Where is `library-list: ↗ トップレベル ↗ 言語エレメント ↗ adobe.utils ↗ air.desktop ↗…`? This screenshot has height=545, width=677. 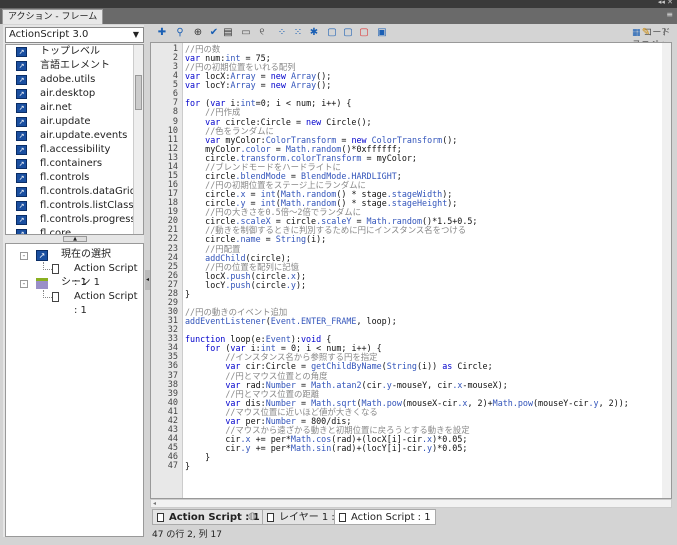
library-list: ↗ トップレベル ↗ 言語エレメント ↗ adobe.utils ↗ air.desktop ↗… is located at coordinates (74, 139).